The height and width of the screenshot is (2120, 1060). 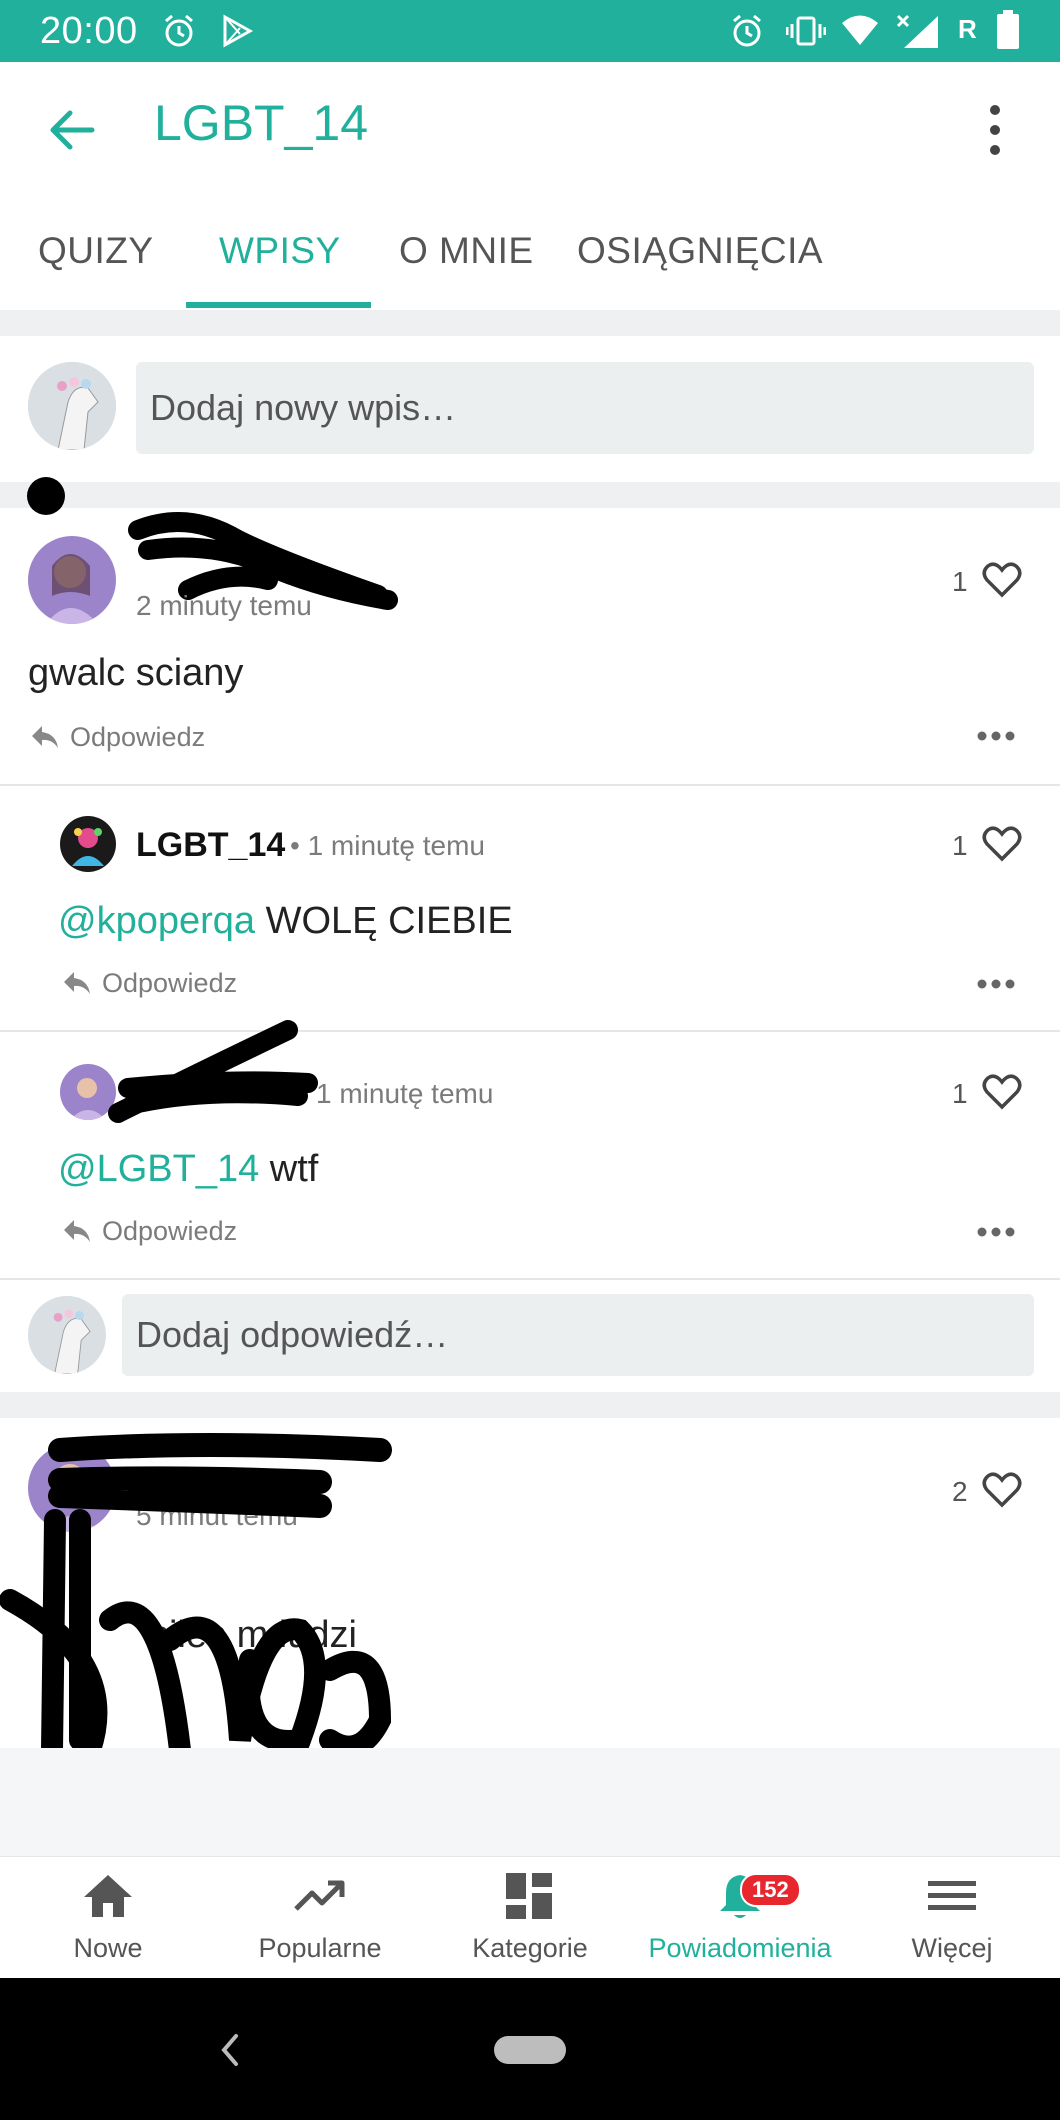 What do you see at coordinates (860, 30) in the screenshot?
I see `wifi-icon` at bounding box center [860, 30].